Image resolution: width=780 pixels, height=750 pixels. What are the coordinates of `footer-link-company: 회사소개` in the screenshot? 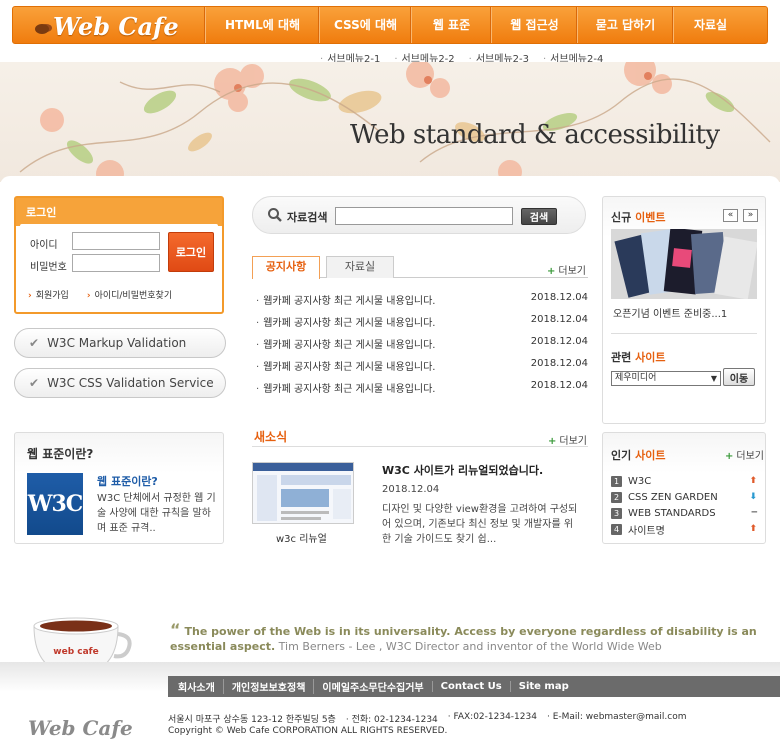 It's located at (200, 686).